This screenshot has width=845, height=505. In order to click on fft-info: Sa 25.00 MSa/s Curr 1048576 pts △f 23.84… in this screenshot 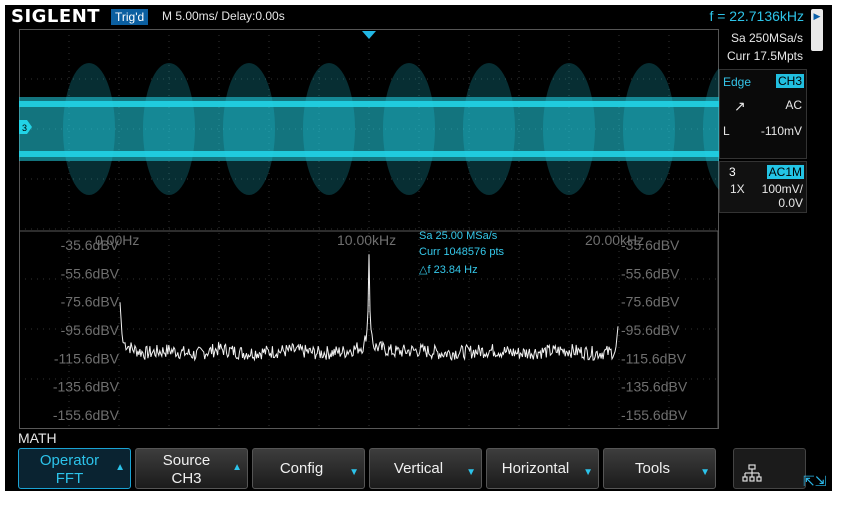, I will do `click(461, 253)`.